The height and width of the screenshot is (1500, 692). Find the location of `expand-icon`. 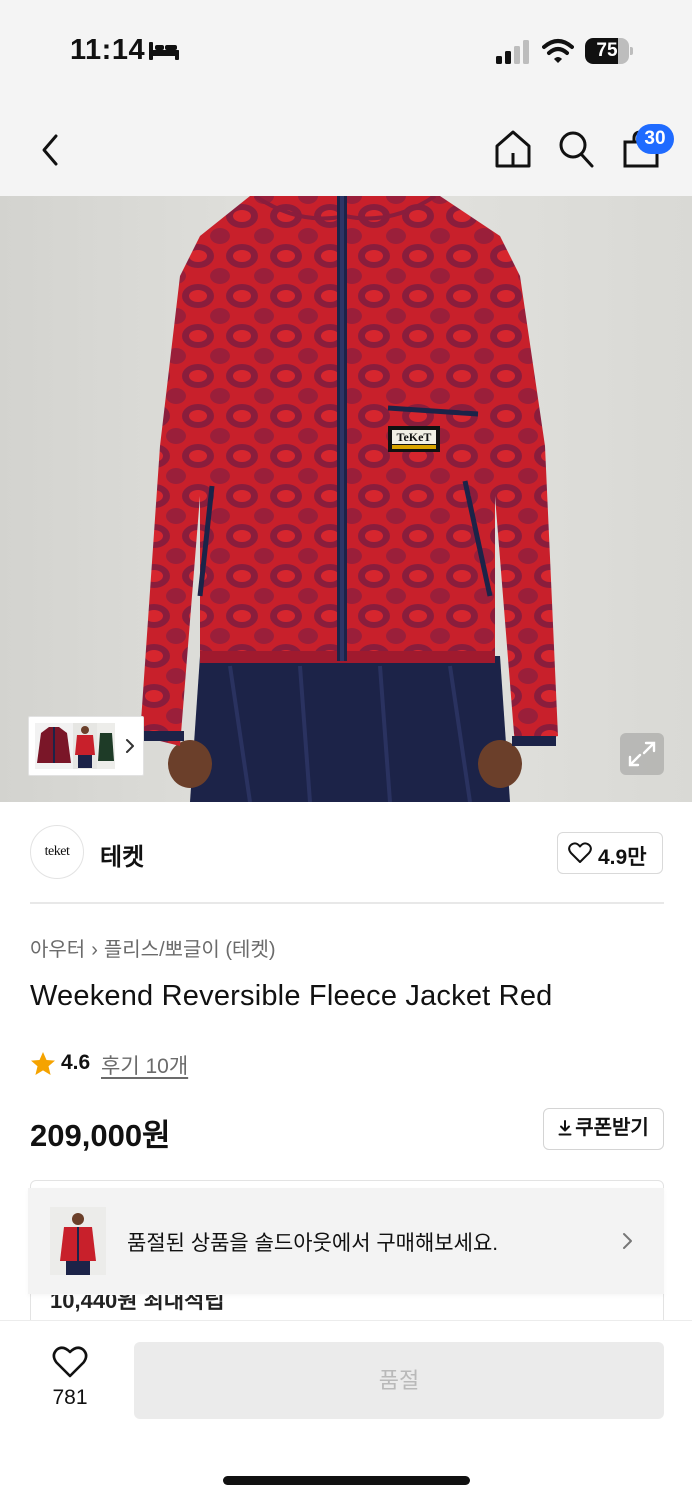

expand-icon is located at coordinates (642, 754).